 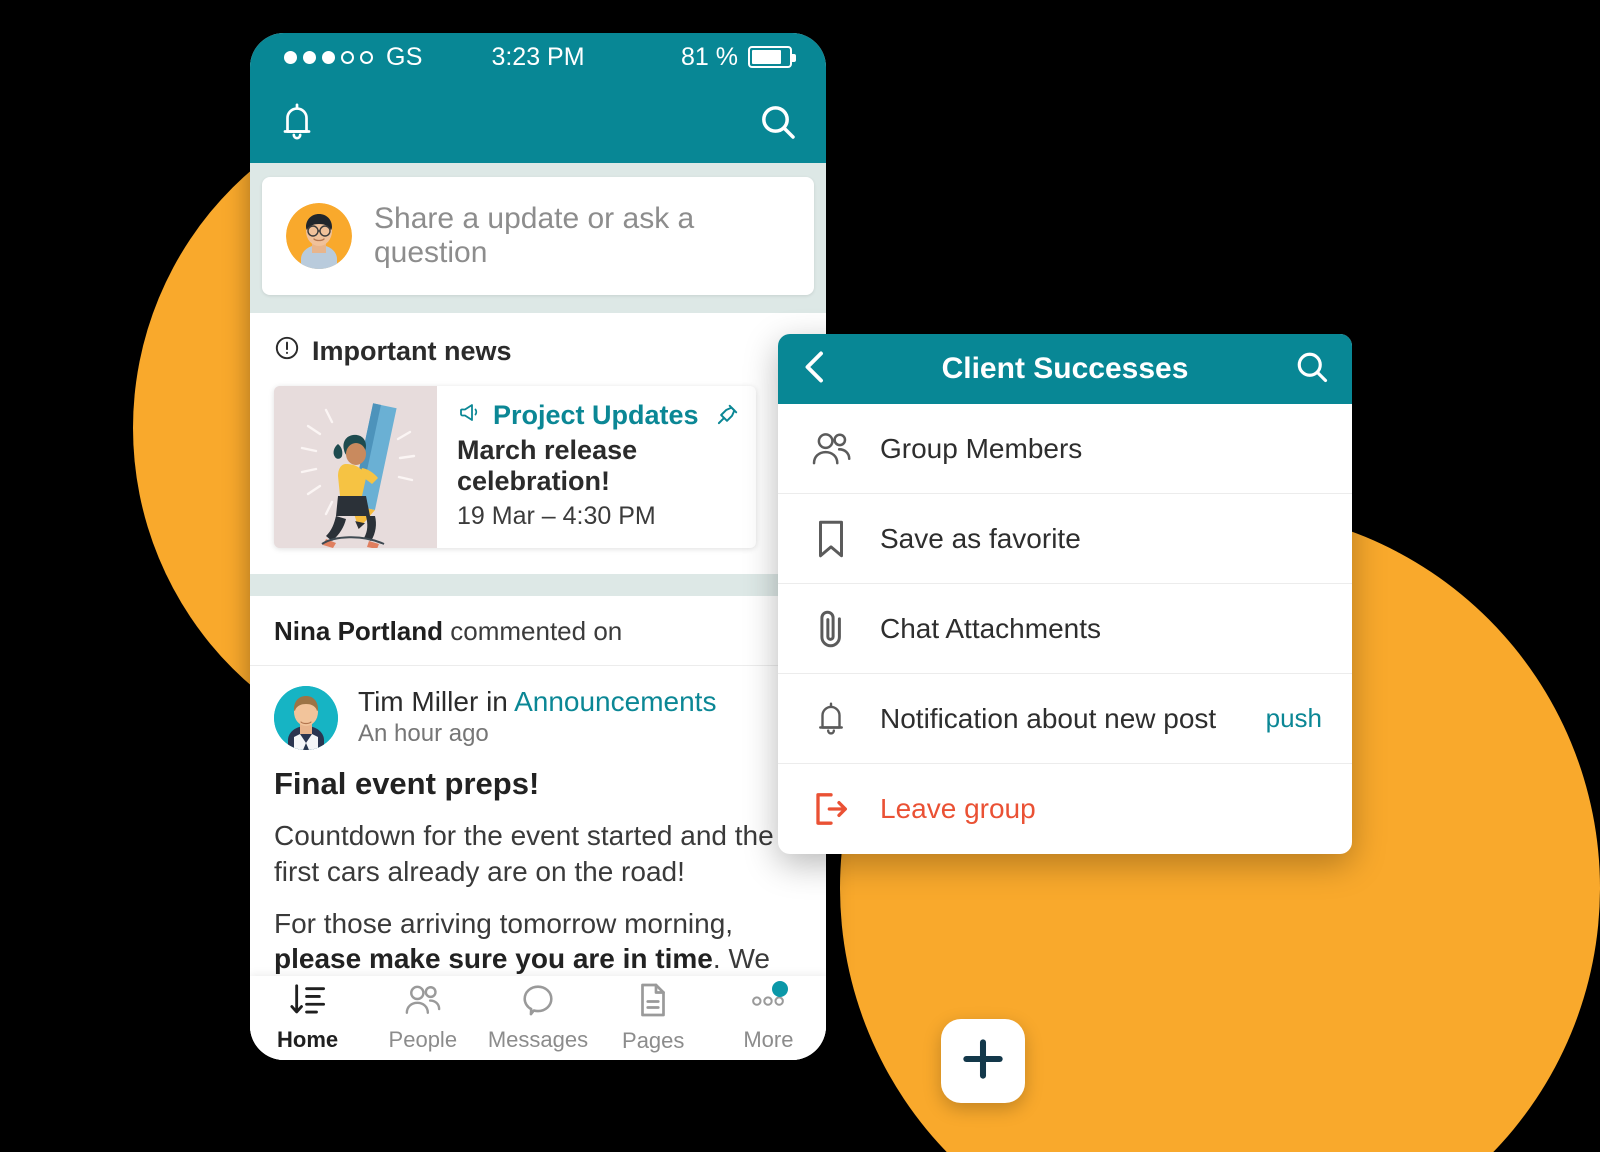 I want to click on app-bar, so click(x=538, y=122).